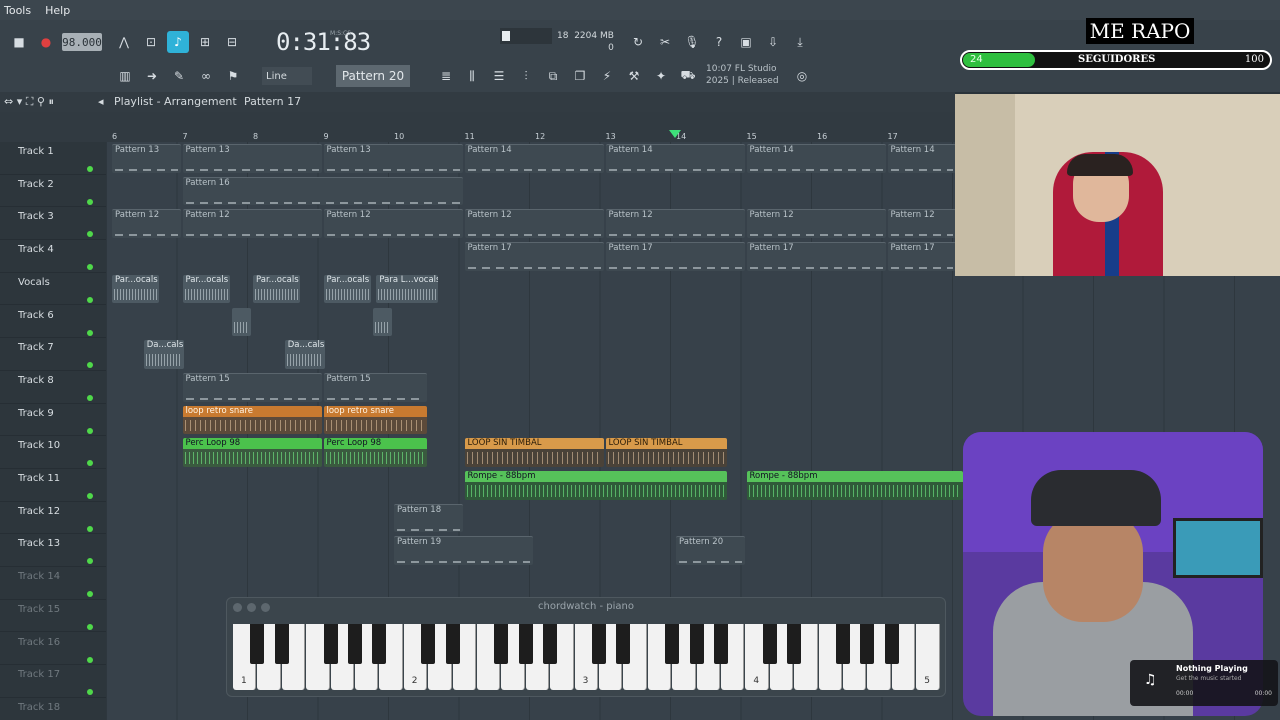 Image resolution: width=1280 pixels, height=720 pixels. Describe the element at coordinates (665, 42) in the screenshot. I see `cut-icon: ✂` at that location.